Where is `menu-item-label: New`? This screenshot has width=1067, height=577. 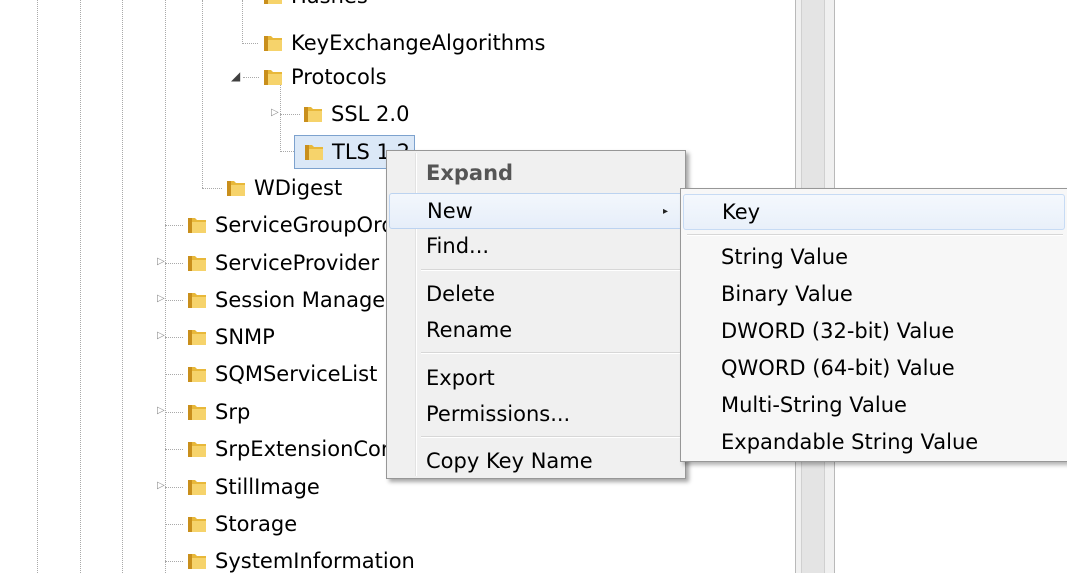 menu-item-label: New is located at coordinates (450, 211).